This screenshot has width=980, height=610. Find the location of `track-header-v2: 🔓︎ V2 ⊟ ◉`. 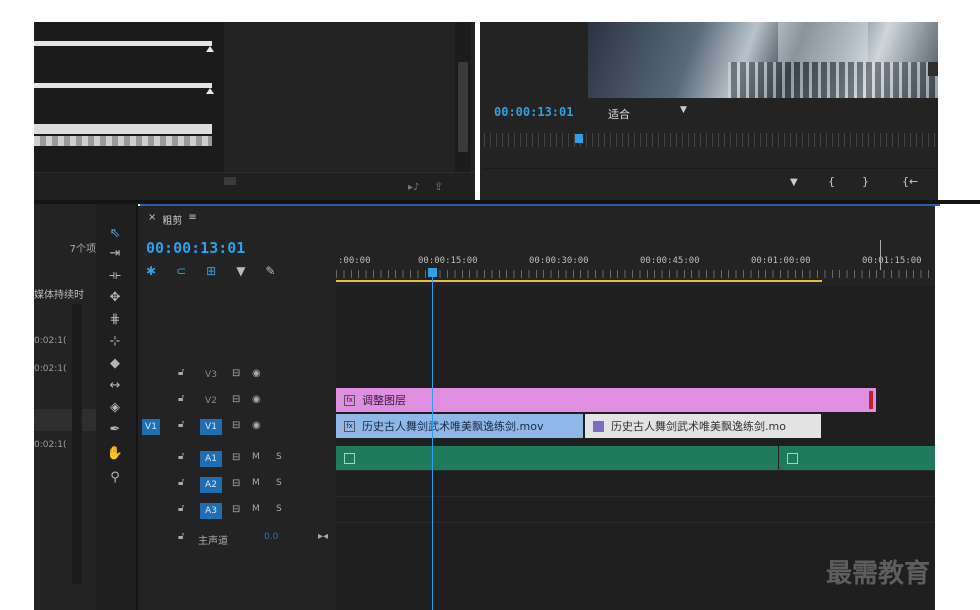

track-header-v2: 🔓︎ V2 ⊟ ◉ is located at coordinates (238, 401).